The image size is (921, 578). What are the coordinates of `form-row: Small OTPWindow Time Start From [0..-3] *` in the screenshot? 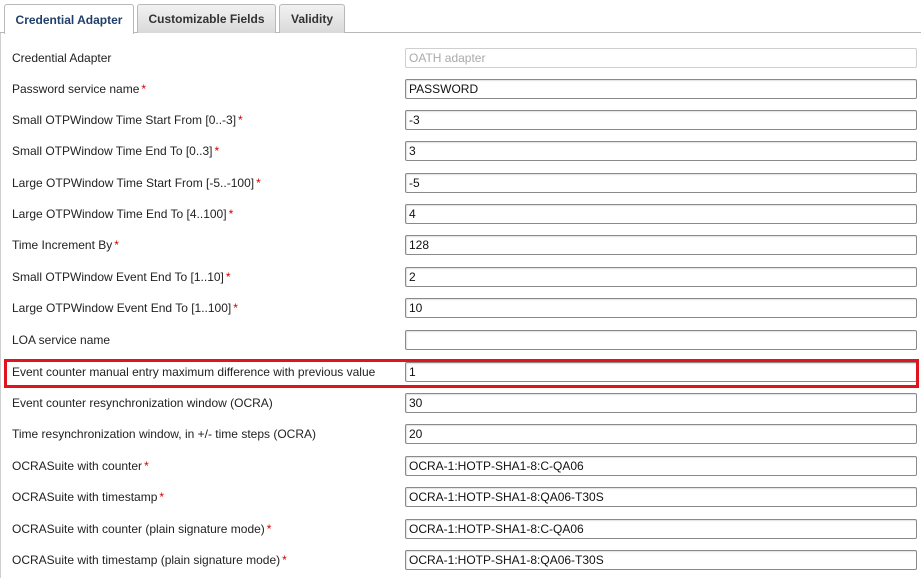 It's located at (461, 120).